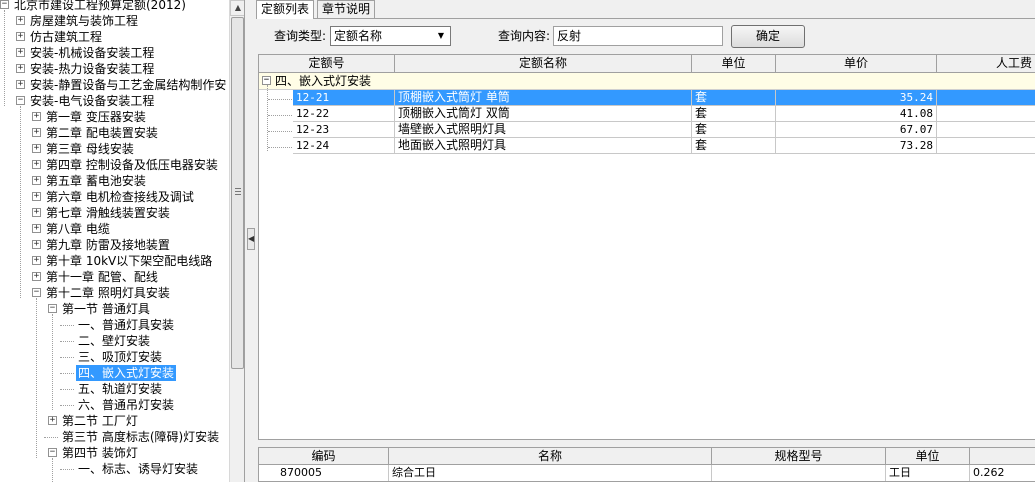 The width and height of the screenshot is (1035, 482). I want to click on column-header-res-name: 名称, so click(550, 456).